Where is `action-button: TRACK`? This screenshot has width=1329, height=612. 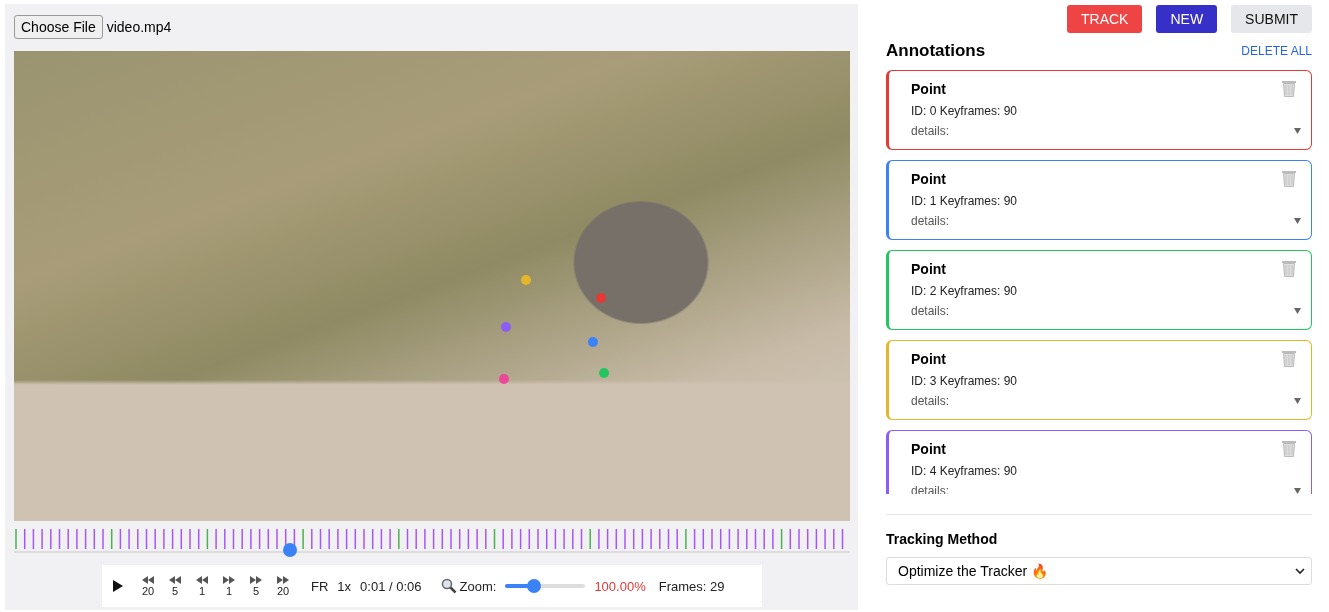 action-button: TRACK is located at coordinates (1105, 19).